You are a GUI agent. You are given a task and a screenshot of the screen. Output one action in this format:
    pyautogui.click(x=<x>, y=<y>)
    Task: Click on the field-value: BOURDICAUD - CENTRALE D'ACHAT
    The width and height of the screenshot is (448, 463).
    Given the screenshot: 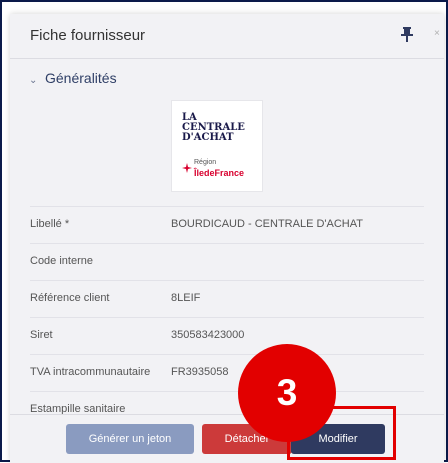 What is the action you would take?
    pyautogui.click(x=267, y=224)
    